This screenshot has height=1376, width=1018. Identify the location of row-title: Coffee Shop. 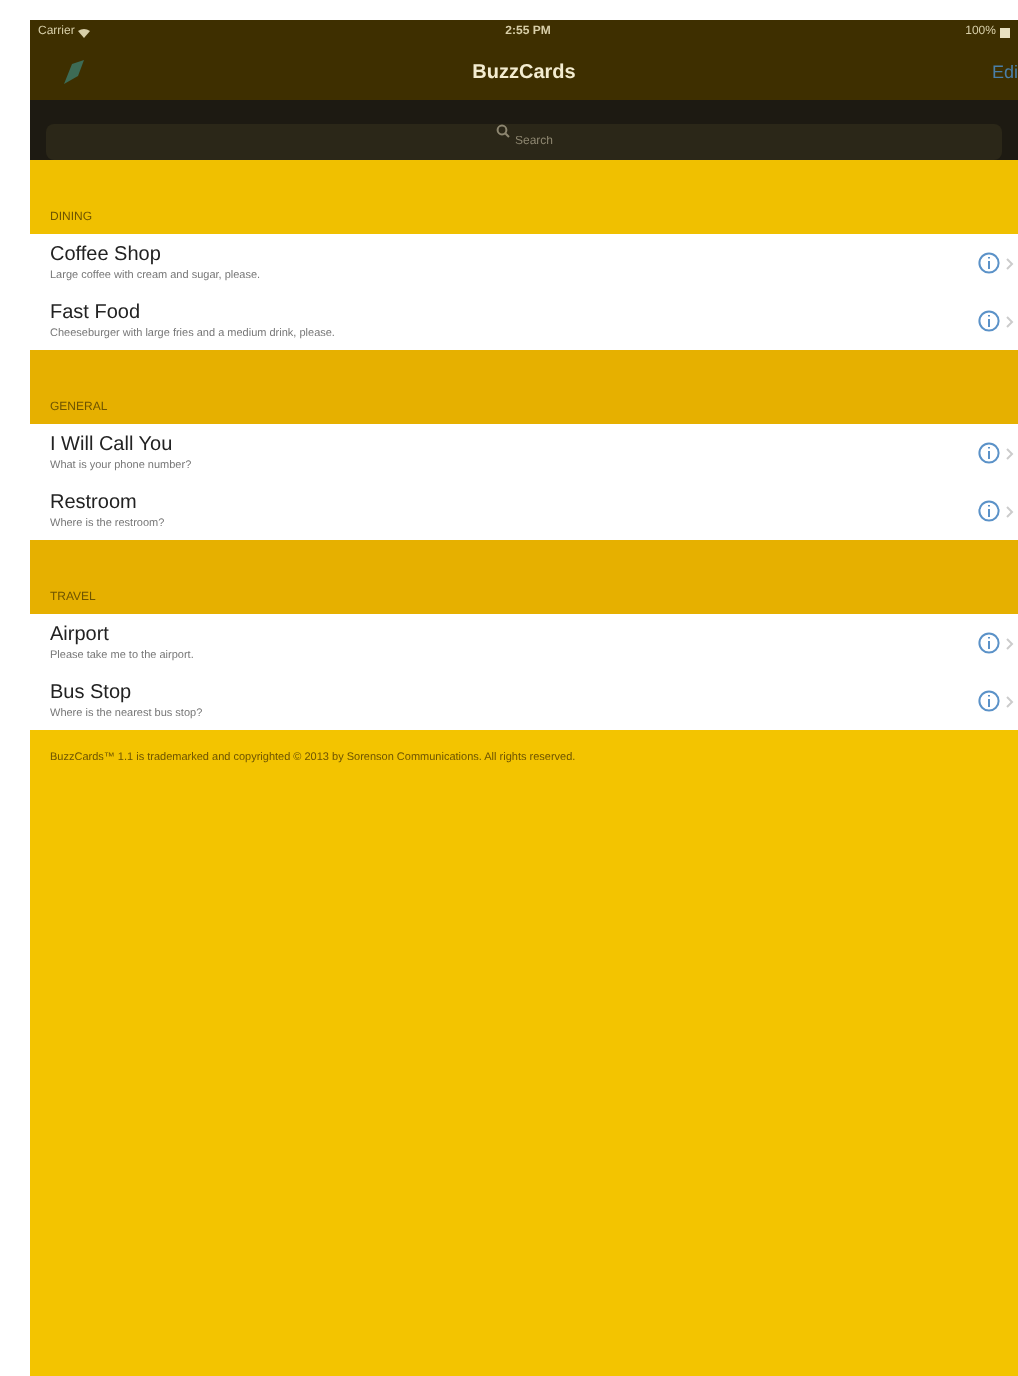
(106, 255).